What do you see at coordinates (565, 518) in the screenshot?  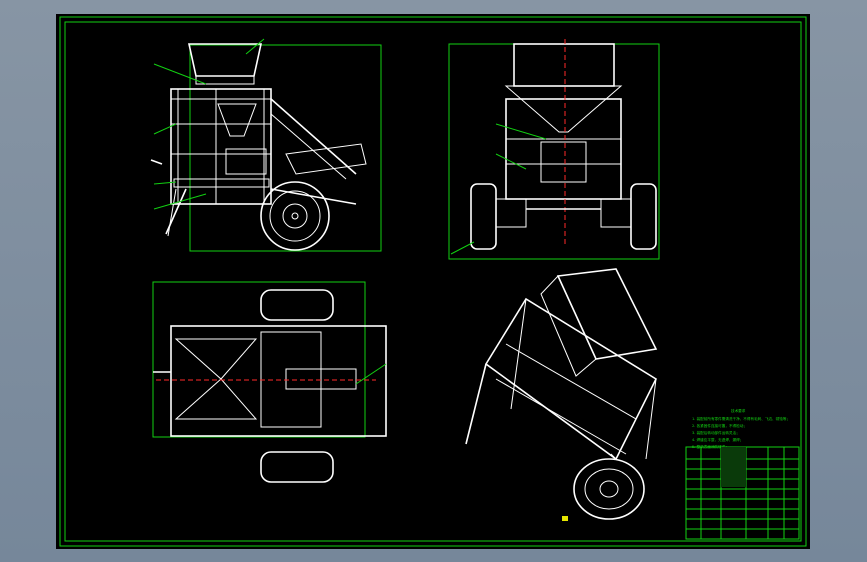 I see `marker-icon` at bounding box center [565, 518].